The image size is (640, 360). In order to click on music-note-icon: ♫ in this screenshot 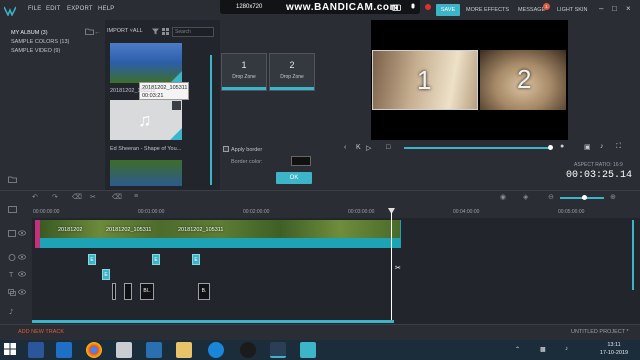, I will do `click(145, 120)`.